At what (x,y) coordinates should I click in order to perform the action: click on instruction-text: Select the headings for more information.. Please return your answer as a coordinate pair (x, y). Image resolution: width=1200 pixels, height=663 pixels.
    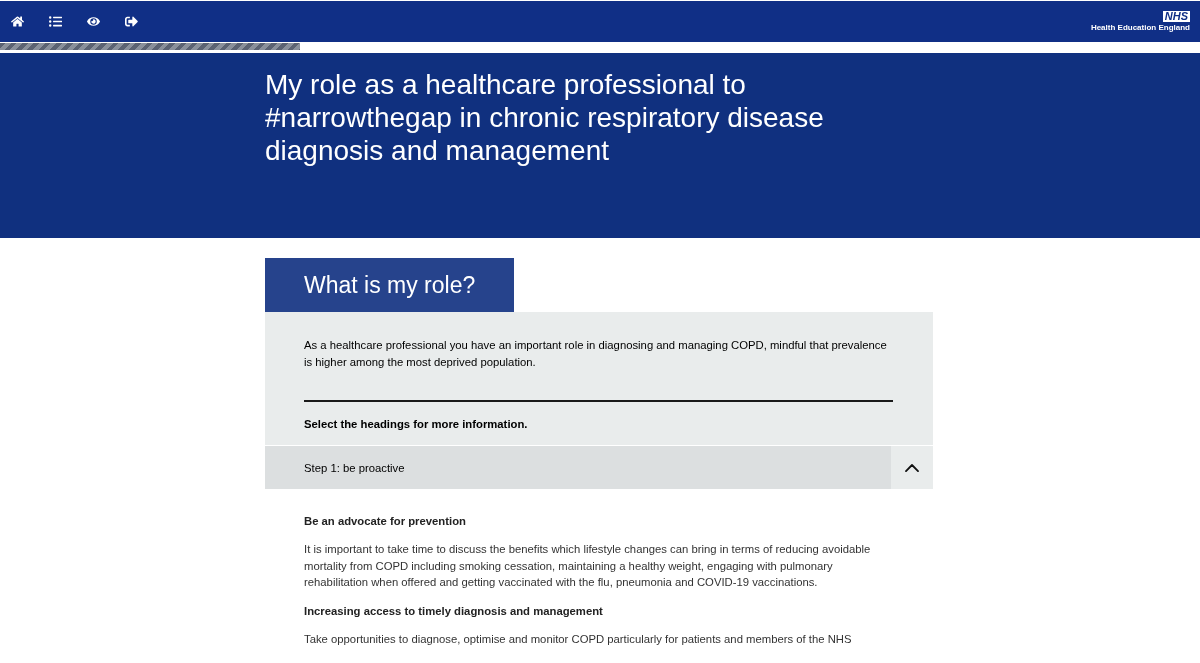
    Looking at the image, I should click on (416, 424).